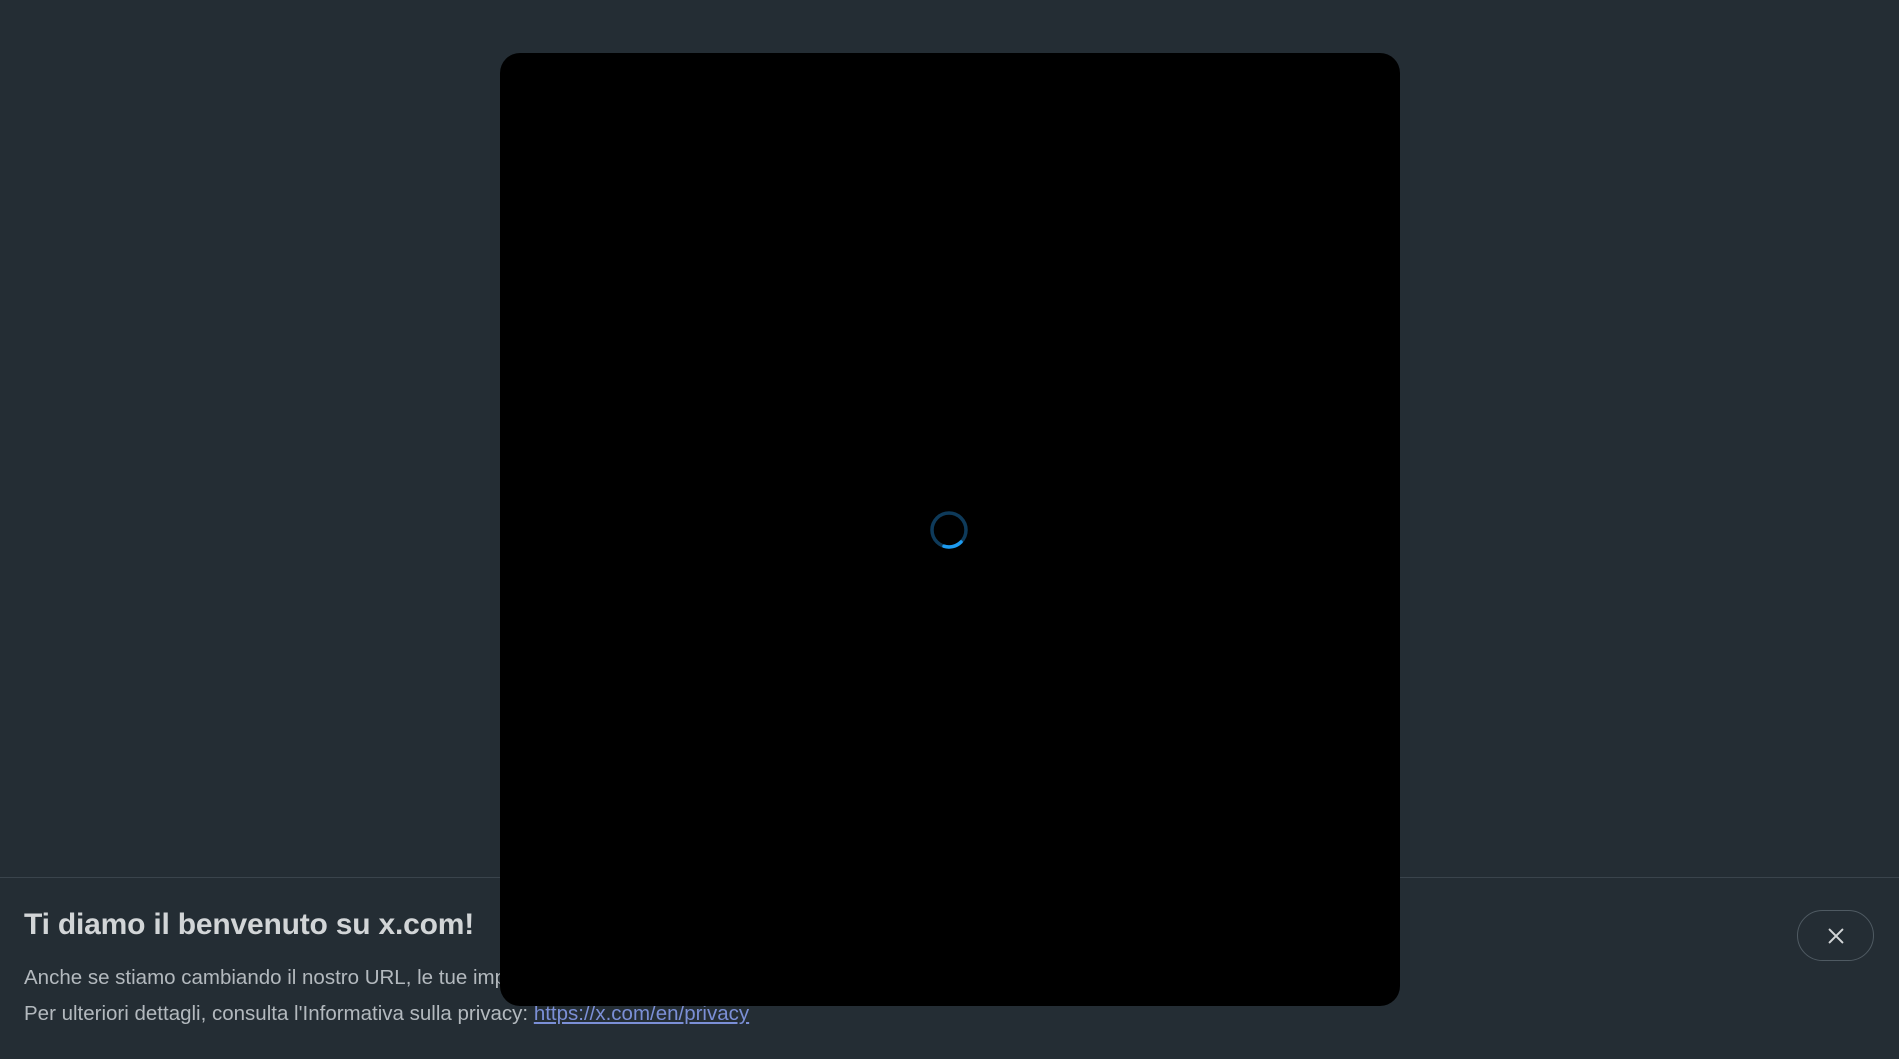  I want to click on loading-spinner-icon, so click(949, 530).